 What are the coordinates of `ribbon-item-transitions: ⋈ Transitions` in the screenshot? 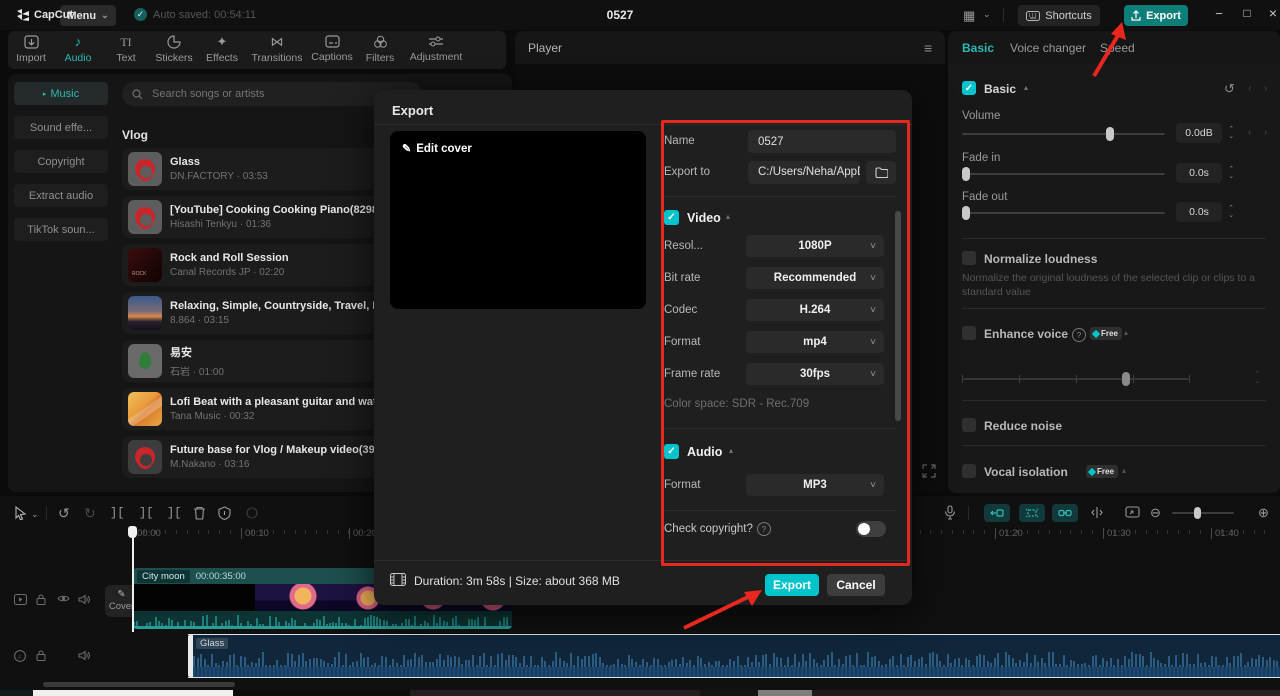 It's located at (277, 50).